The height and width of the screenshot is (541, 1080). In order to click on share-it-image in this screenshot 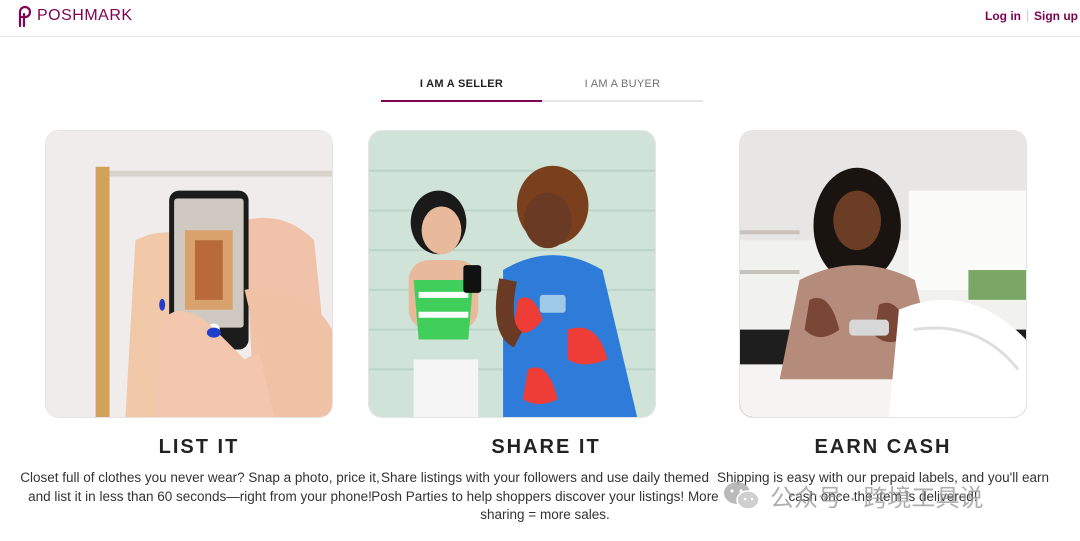, I will do `click(512, 274)`.